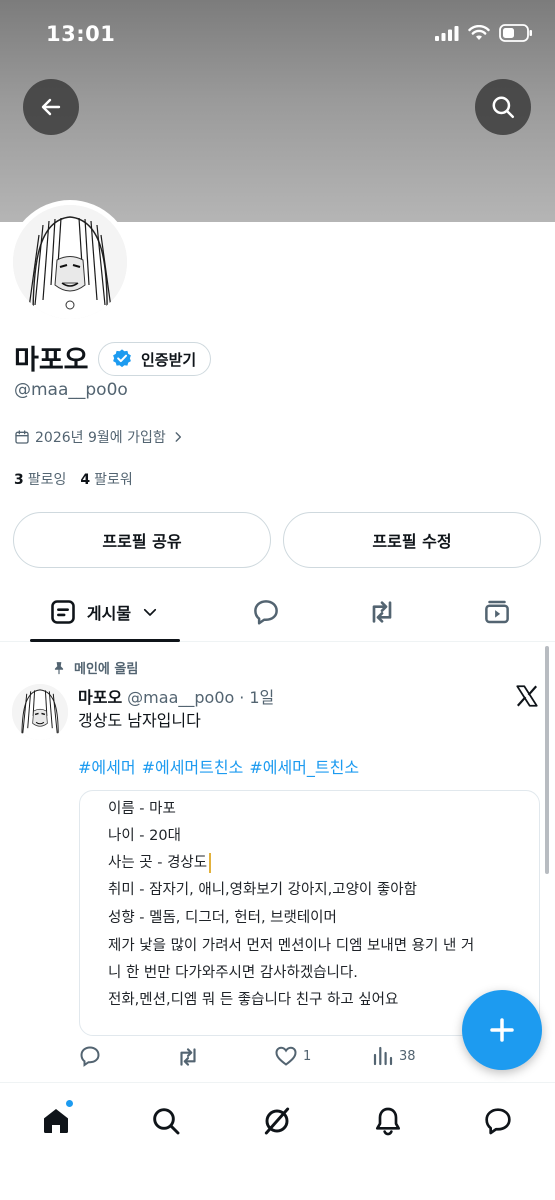 This screenshot has width=555, height=1200. What do you see at coordinates (113, 480) in the screenshot?
I see `followers-label: 팔로워` at bounding box center [113, 480].